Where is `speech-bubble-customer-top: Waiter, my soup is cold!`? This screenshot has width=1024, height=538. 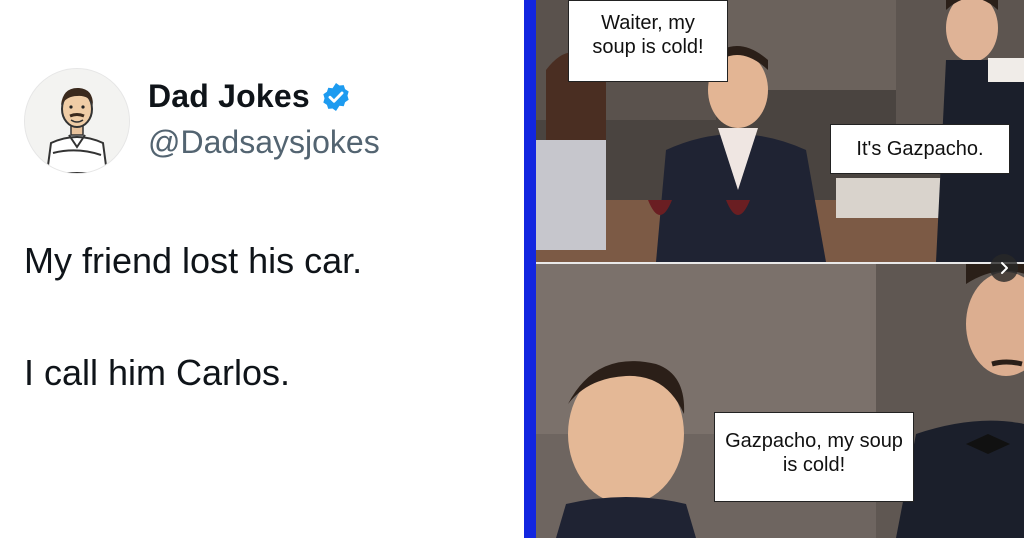 speech-bubble-customer-top: Waiter, my soup is cold! is located at coordinates (648, 41).